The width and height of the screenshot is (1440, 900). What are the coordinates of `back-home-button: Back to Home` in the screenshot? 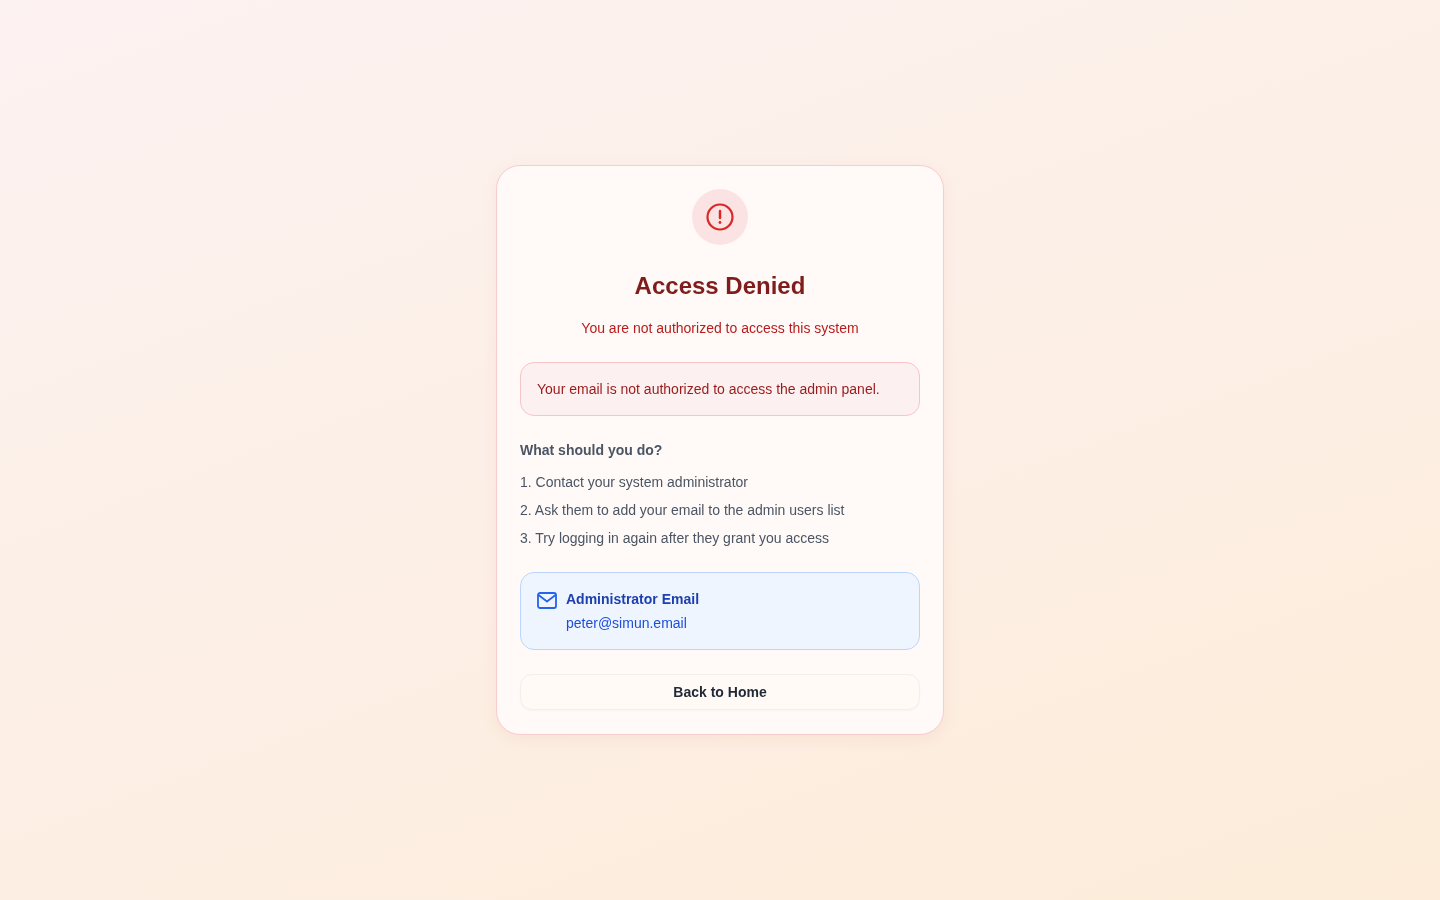 It's located at (720, 692).